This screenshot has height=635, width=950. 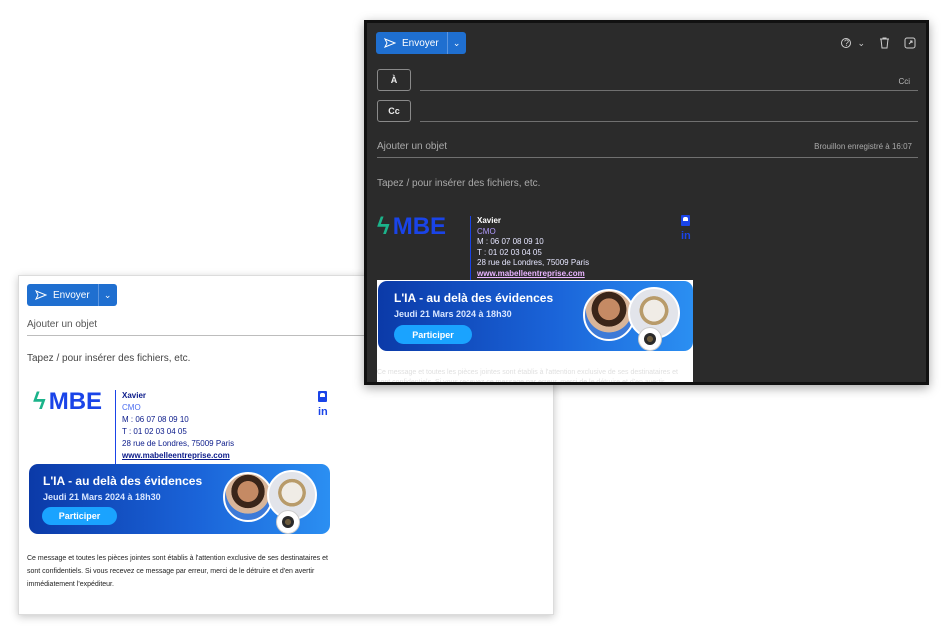 I want to click on send-button: Envoyer, so click(x=63, y=295).